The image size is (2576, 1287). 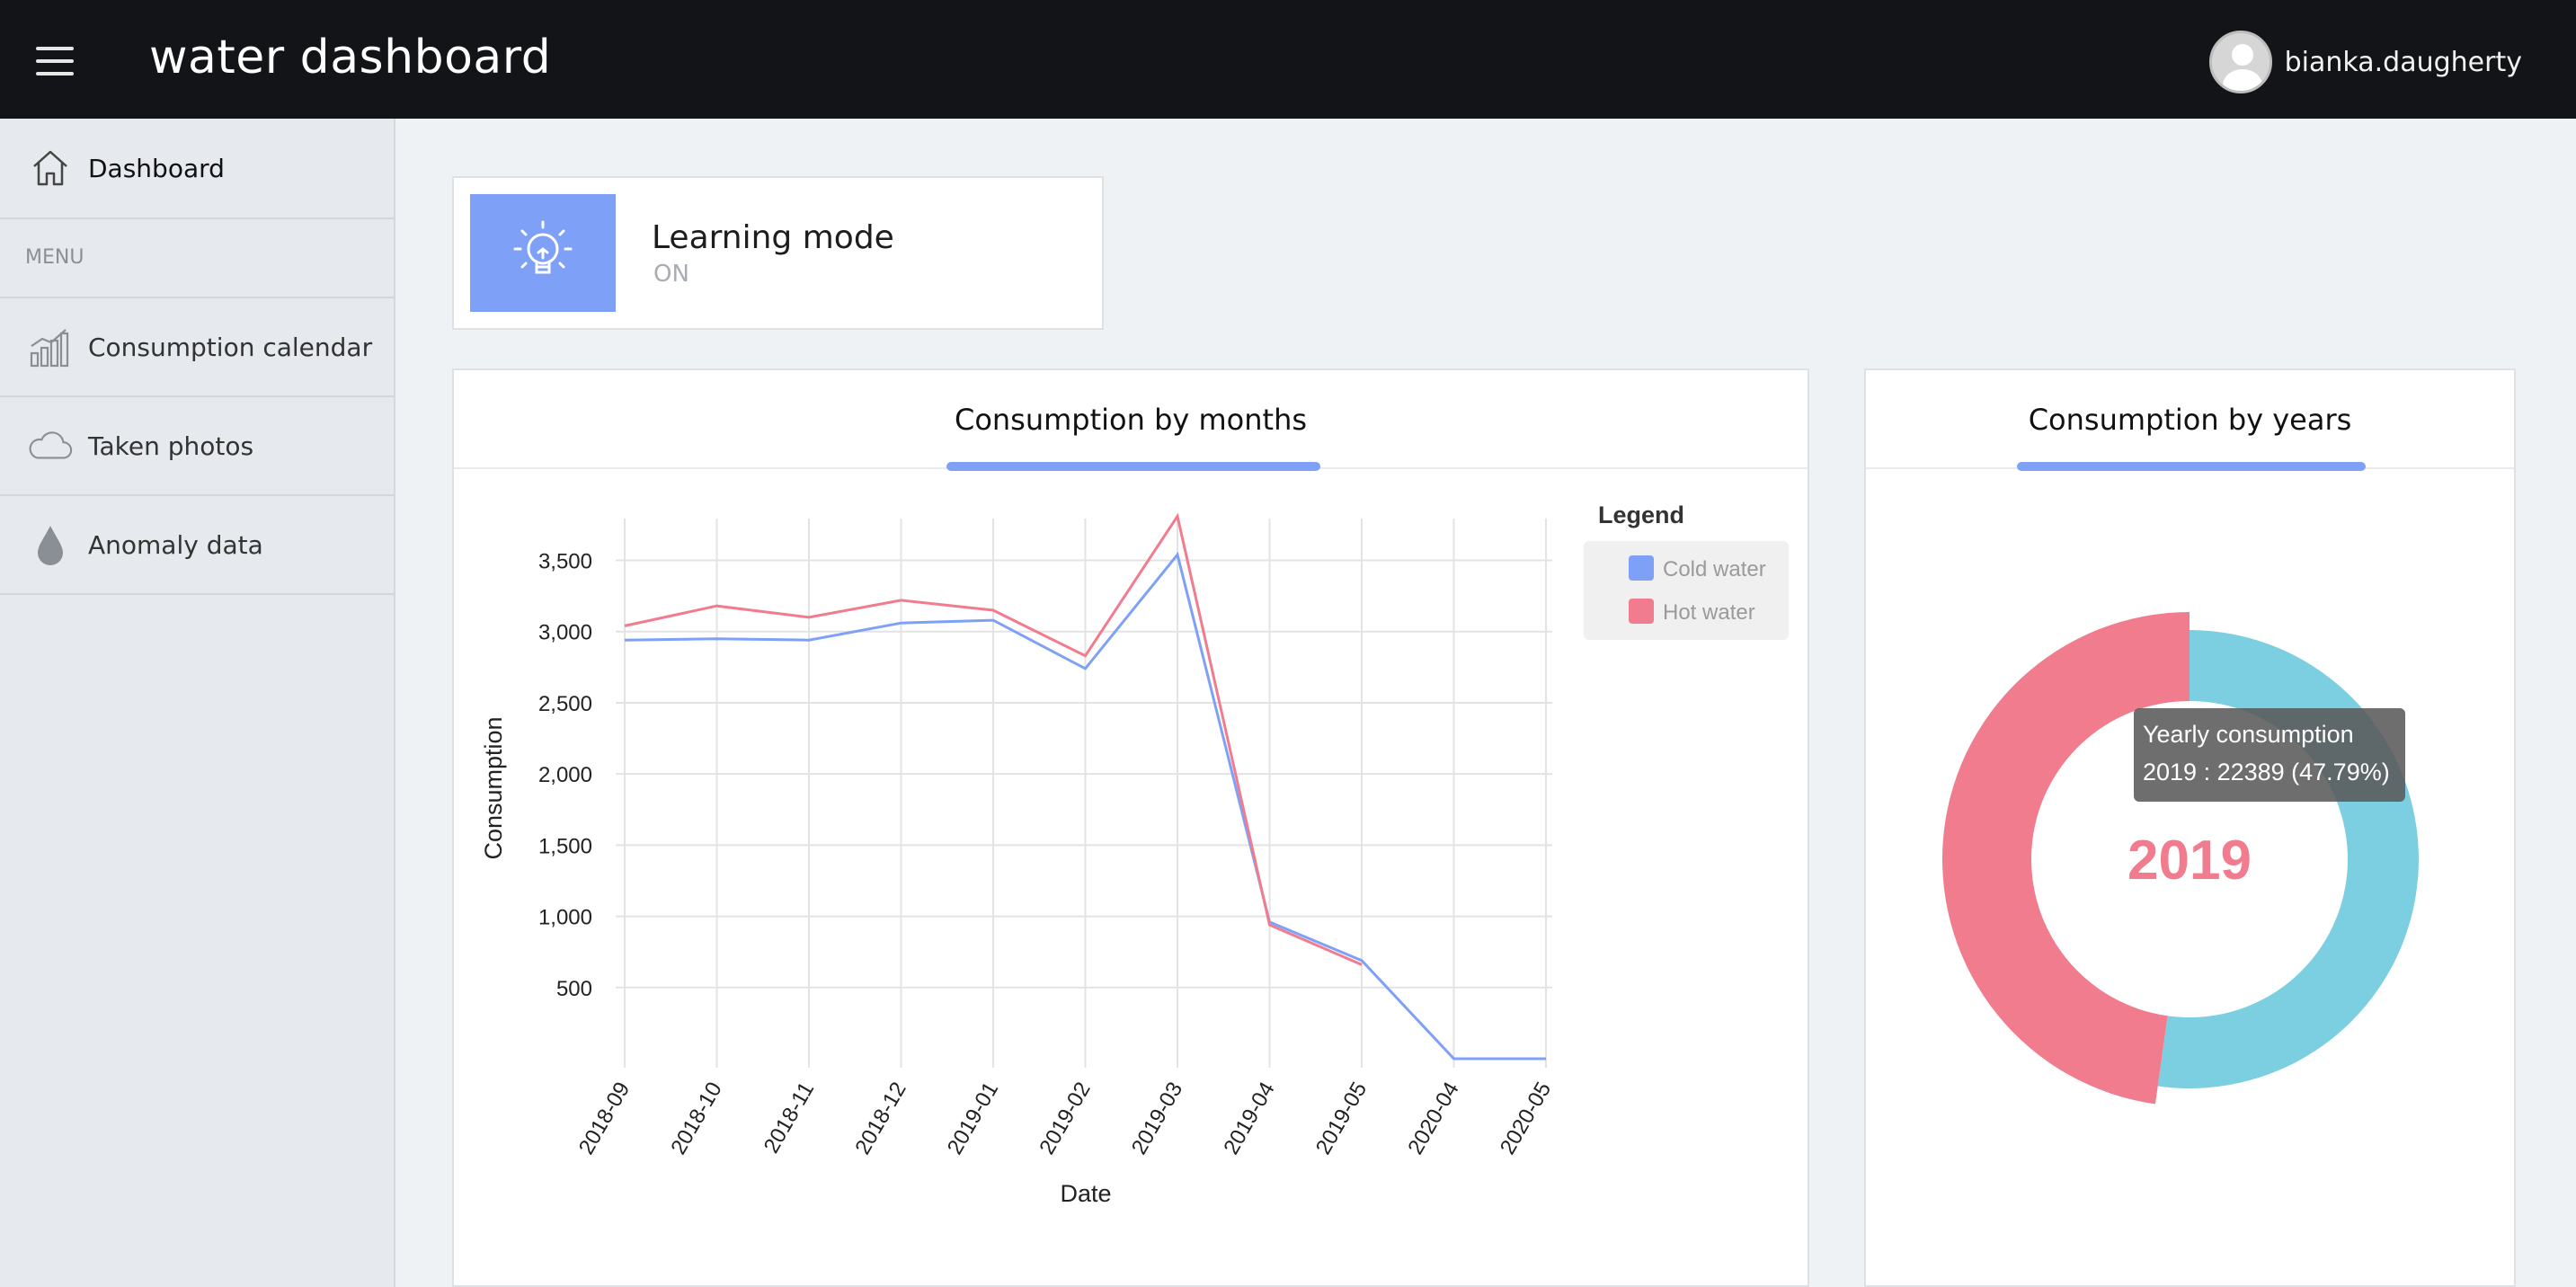 What do you see at coordinates (880, 1118) in the screenshot?
I see `x-tick-label: 2018-12` at bounding box center [880, 1118].